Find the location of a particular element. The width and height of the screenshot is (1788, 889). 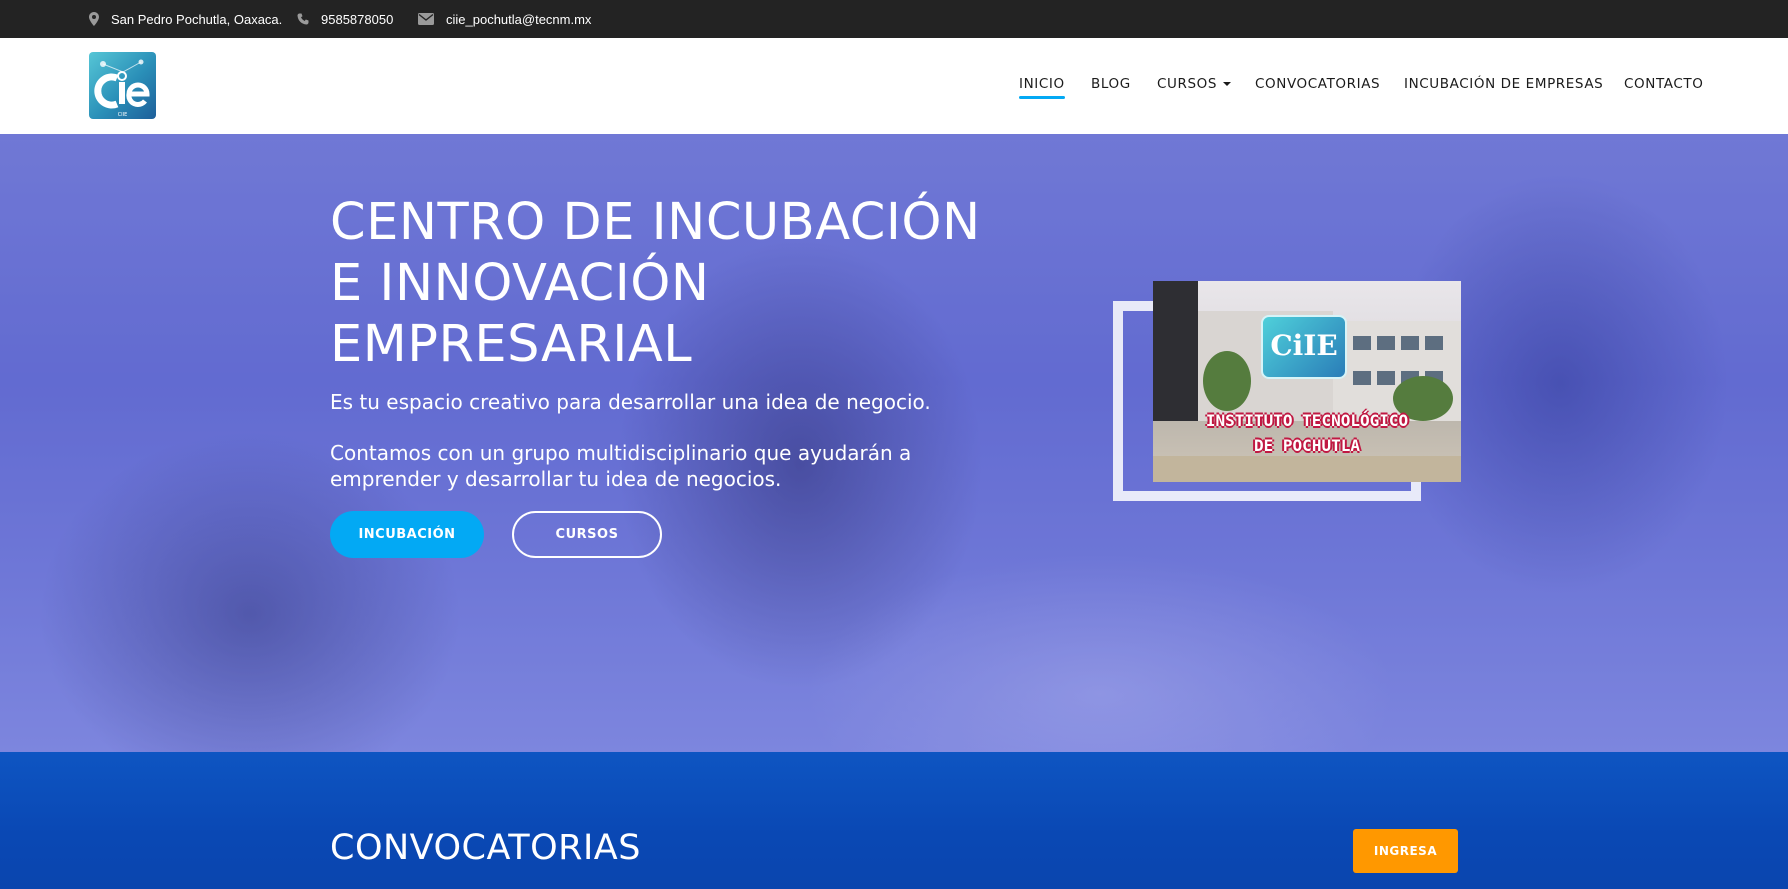

institute-photo: CiIE INSTITUTO TECNOLÓGICO DE POCHUTLA is located at coordinates (1307, 381).